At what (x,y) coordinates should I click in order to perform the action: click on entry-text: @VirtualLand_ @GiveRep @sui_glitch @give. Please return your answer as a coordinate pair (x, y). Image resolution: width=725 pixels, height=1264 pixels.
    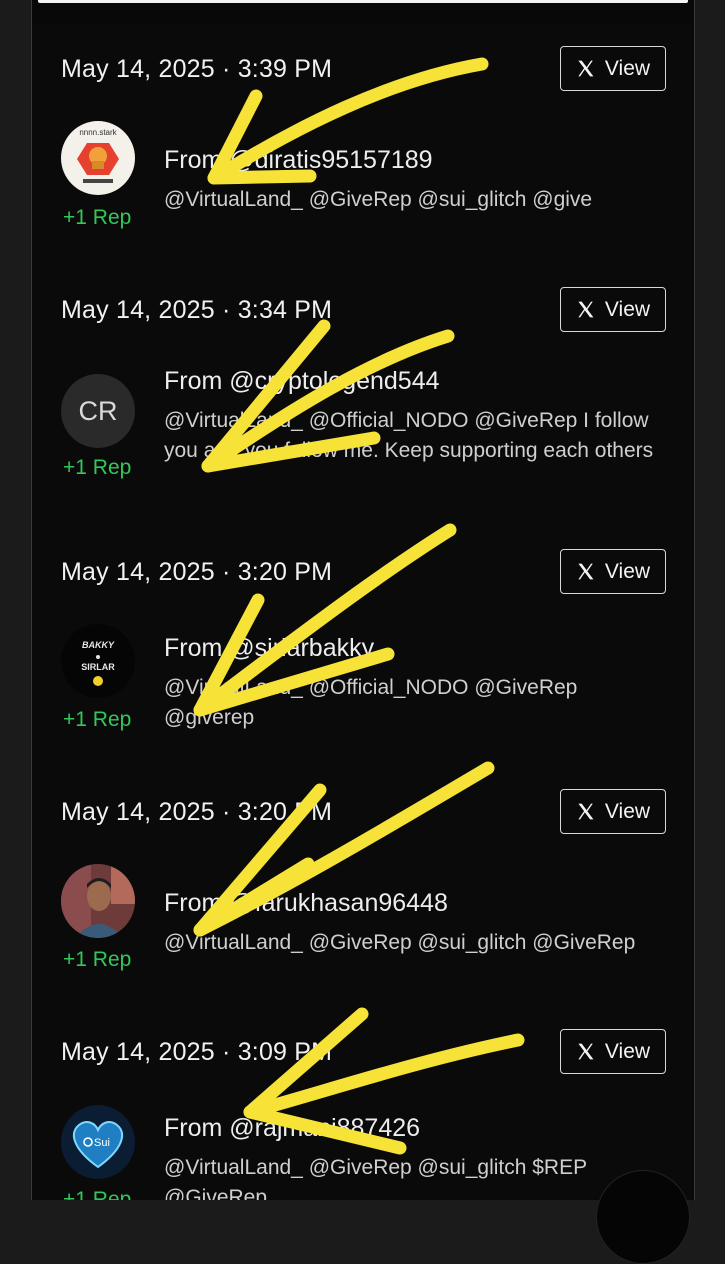
    Looking at the image, I should click on (378, 199).